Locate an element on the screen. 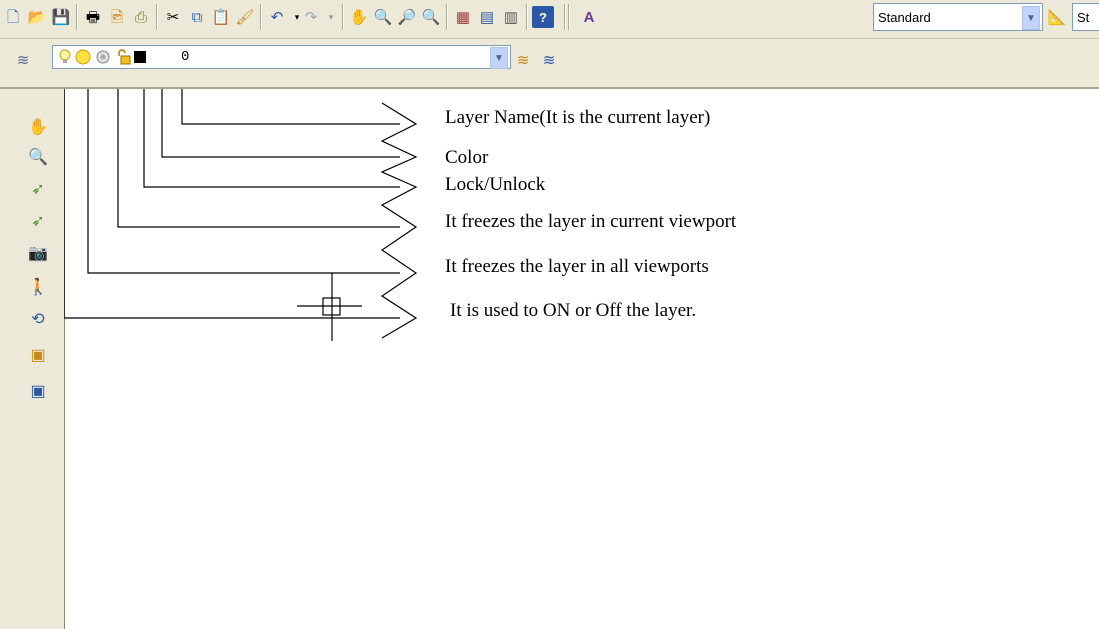  save-icon: 💾 is located at coordinates (61, 17).